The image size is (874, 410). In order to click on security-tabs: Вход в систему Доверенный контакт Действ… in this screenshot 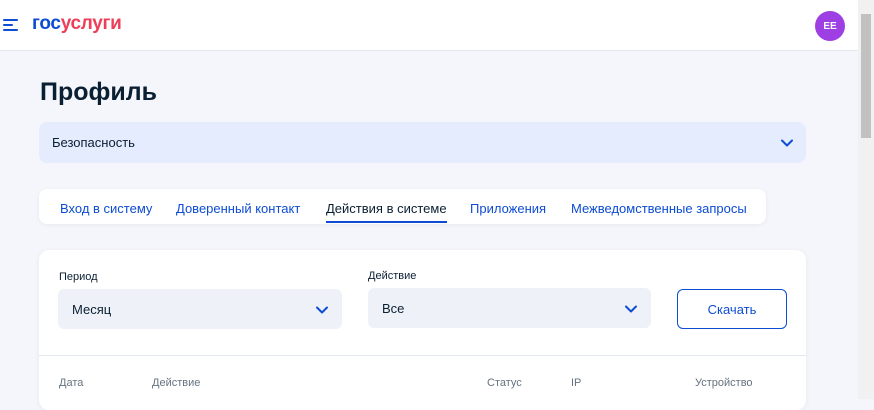, I will do `click(402, 206)`.